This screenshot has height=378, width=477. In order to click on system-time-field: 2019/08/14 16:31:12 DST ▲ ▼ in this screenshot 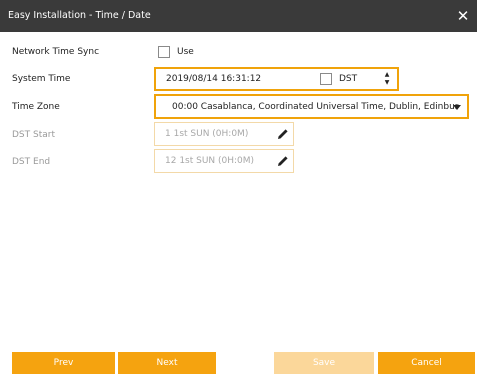, I will do `click(276, 79)`.